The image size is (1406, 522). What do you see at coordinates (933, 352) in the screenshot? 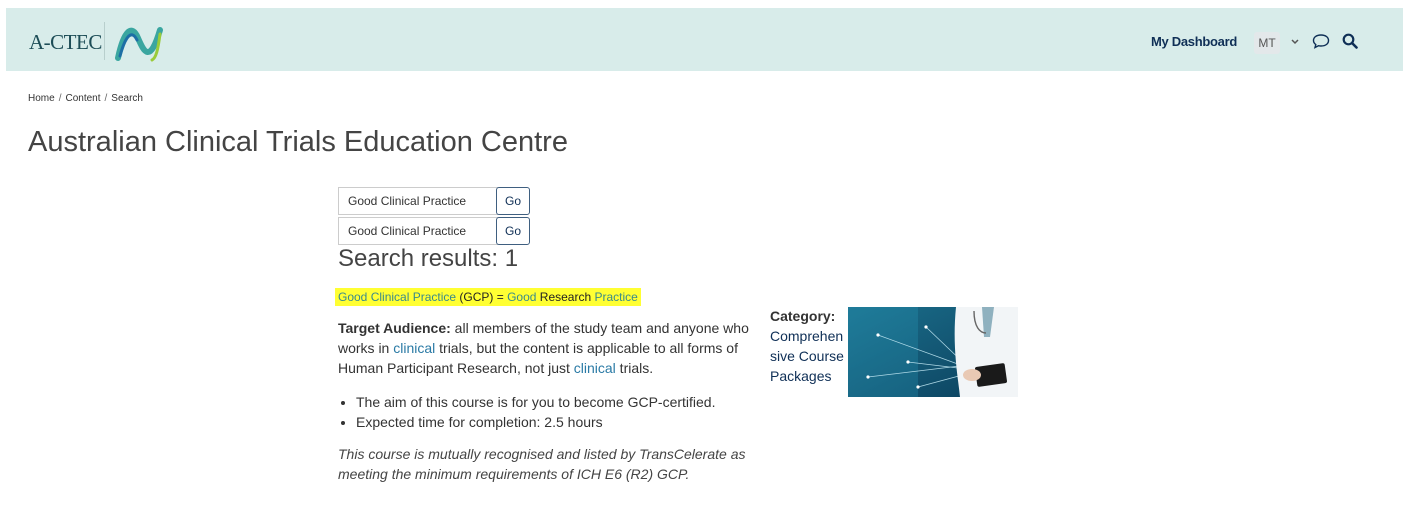
I see `course-image` at bounding box center [933, 352].